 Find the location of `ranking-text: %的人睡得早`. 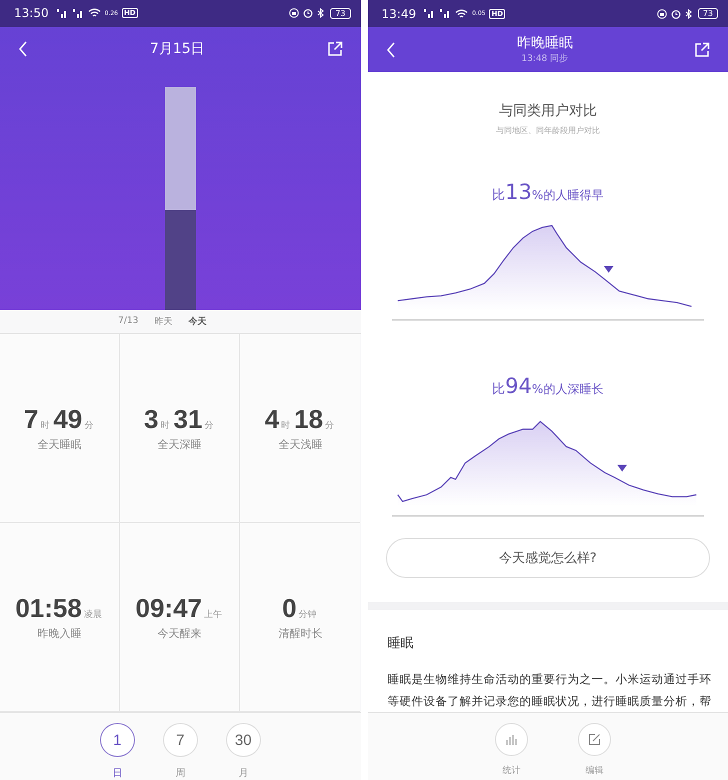

ranking-text: %的人睡得早 is located at coordinates (568, 195).